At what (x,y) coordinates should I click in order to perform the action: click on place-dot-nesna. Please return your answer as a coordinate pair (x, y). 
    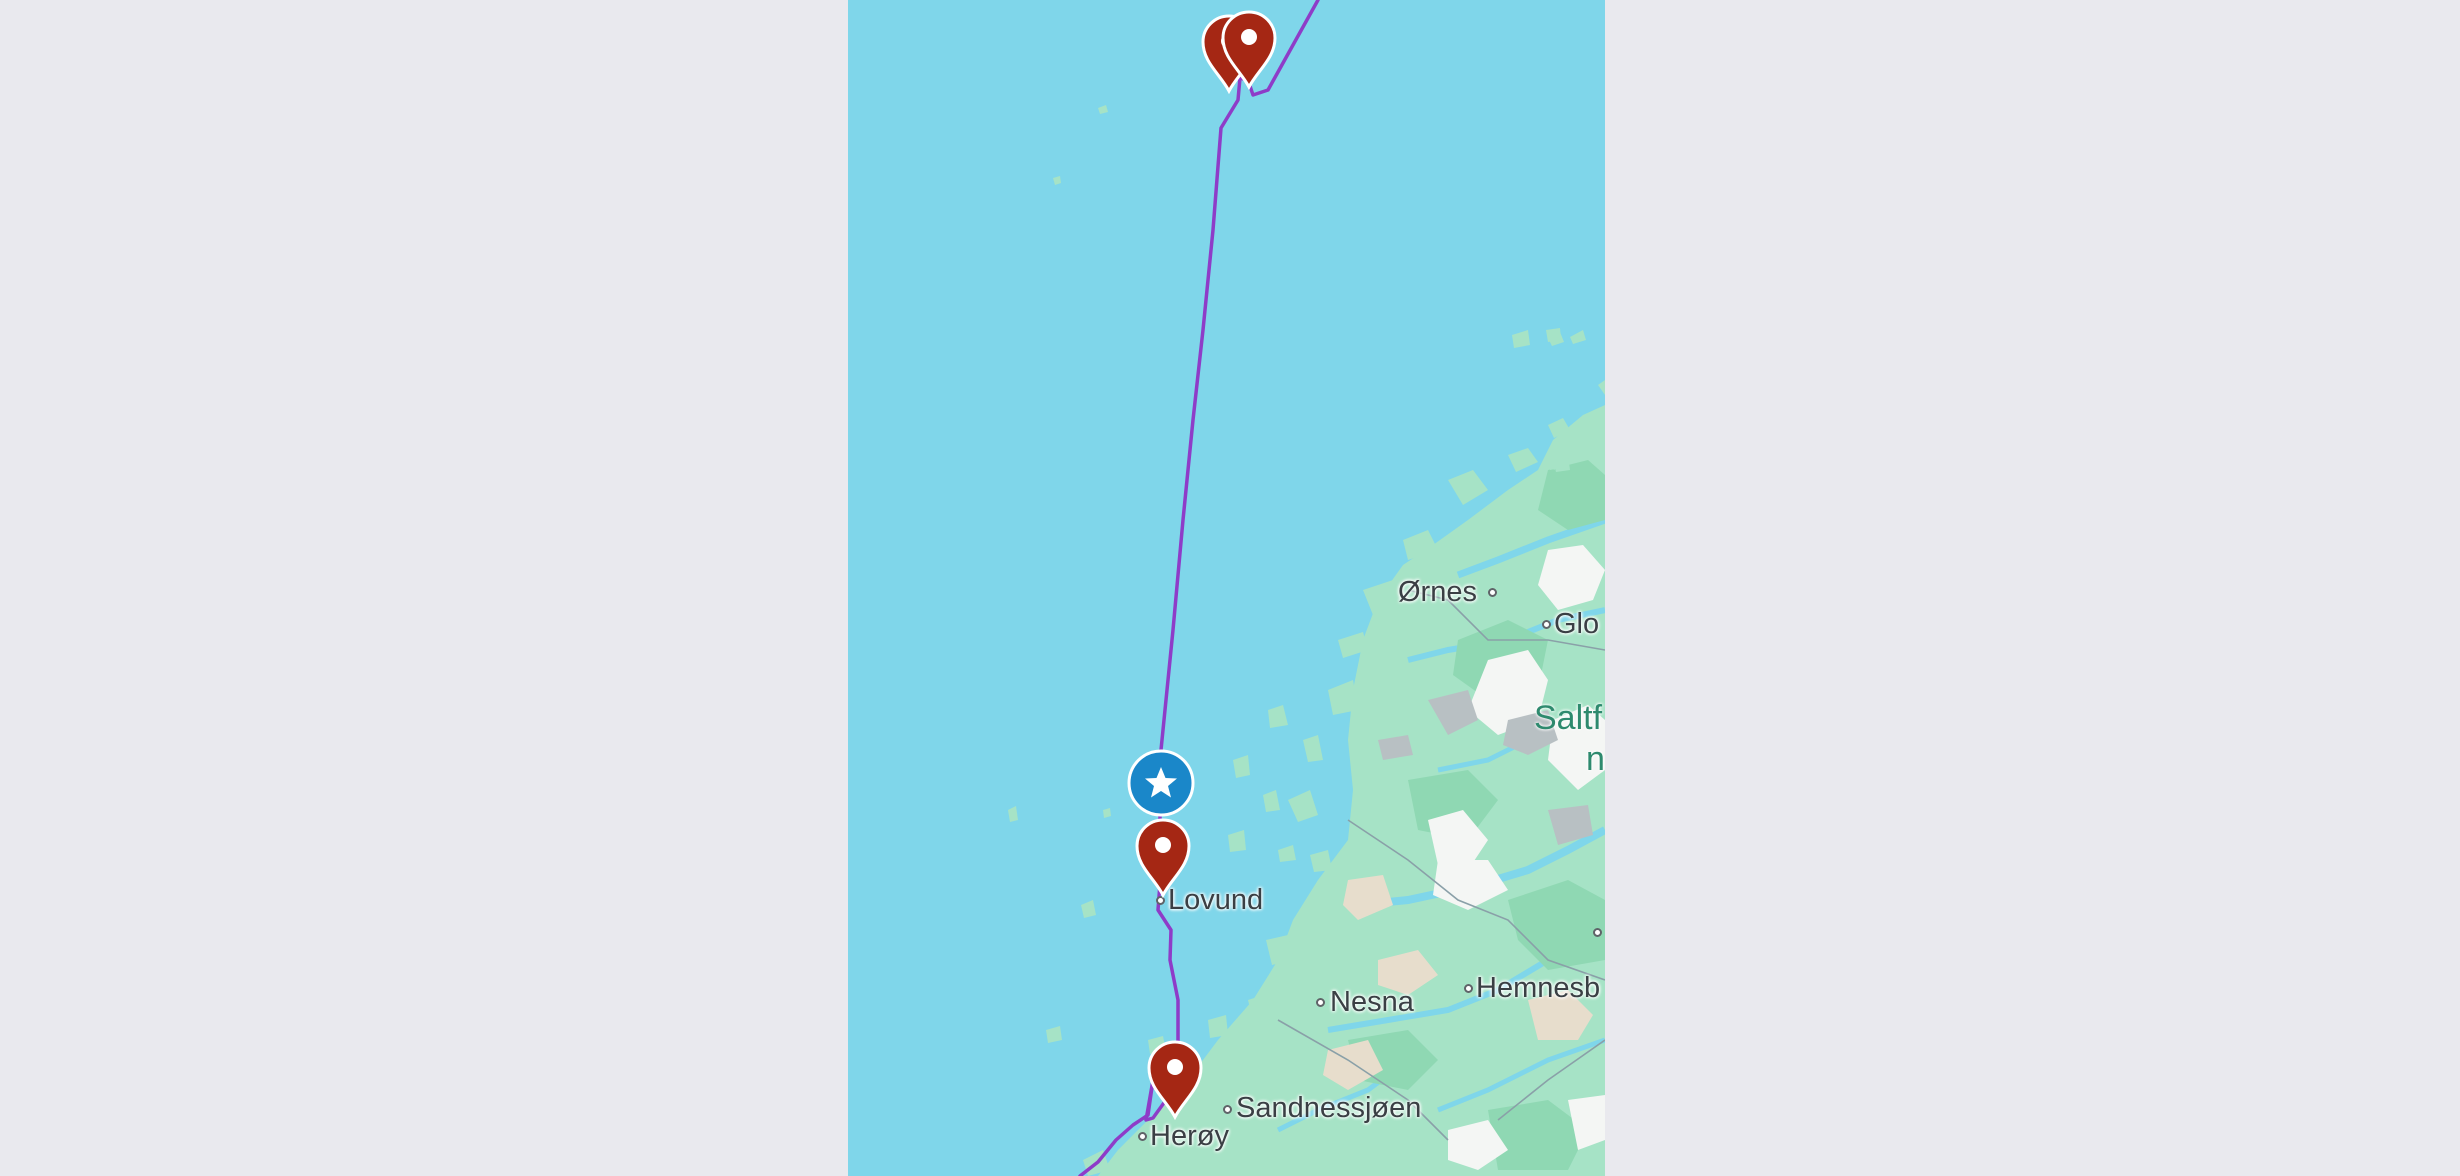
    Looking at the image, I should click on (1320, 1002).